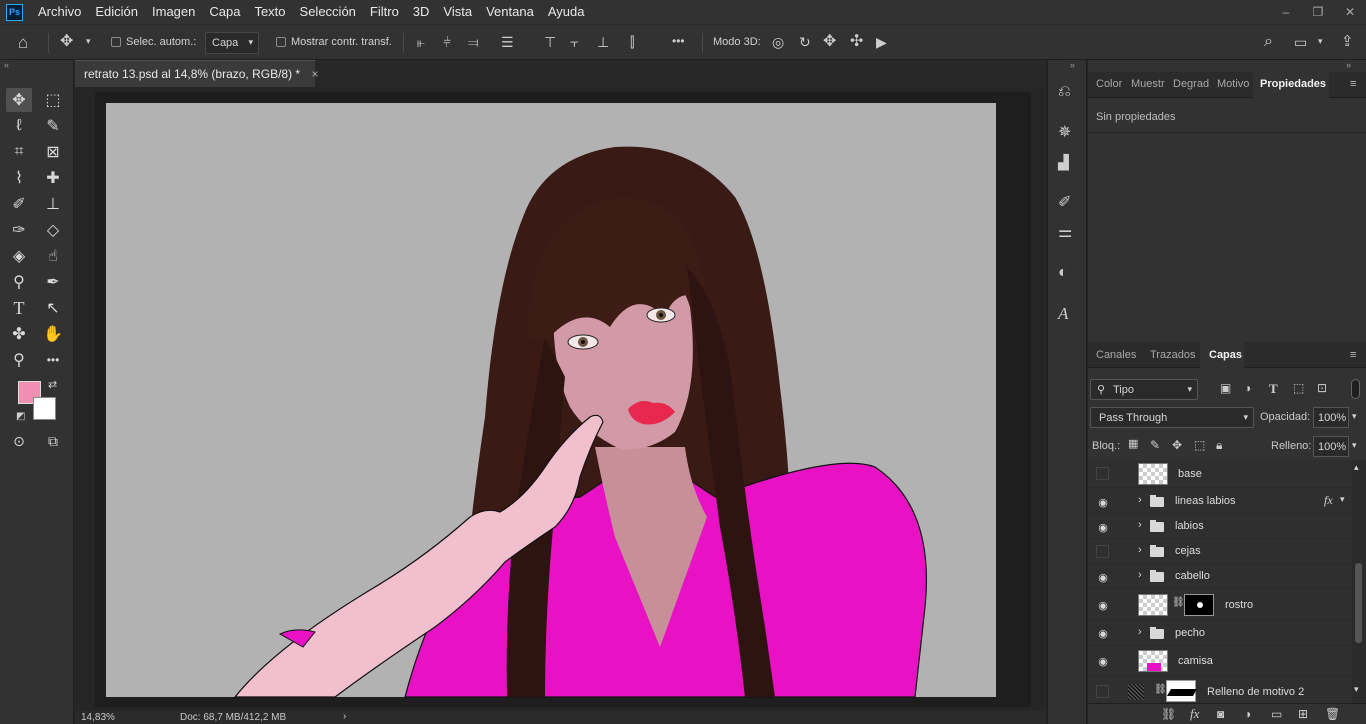  Describe the element at coordinates (232, 43) in the screenshot. I see `auto-select-target-select: Capa ▾` at that location.